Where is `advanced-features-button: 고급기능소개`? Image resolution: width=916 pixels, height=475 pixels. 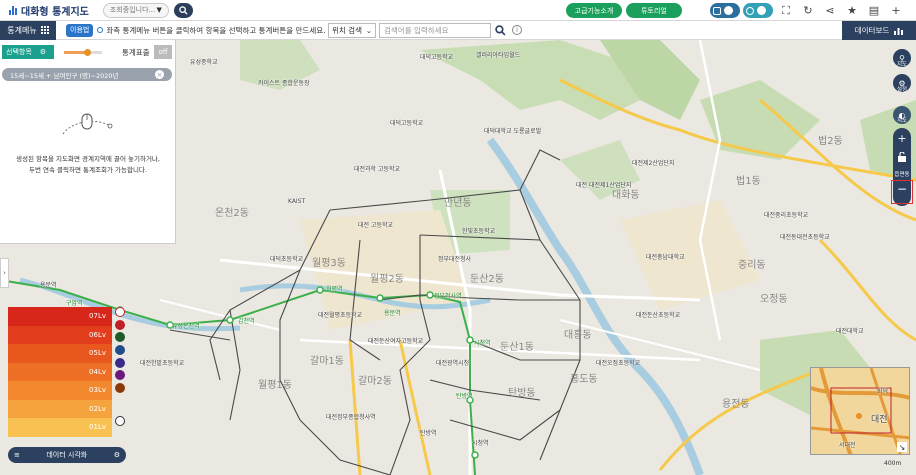
advanced-features-button: 고급기능소개 is located at coordinates (594, 10).